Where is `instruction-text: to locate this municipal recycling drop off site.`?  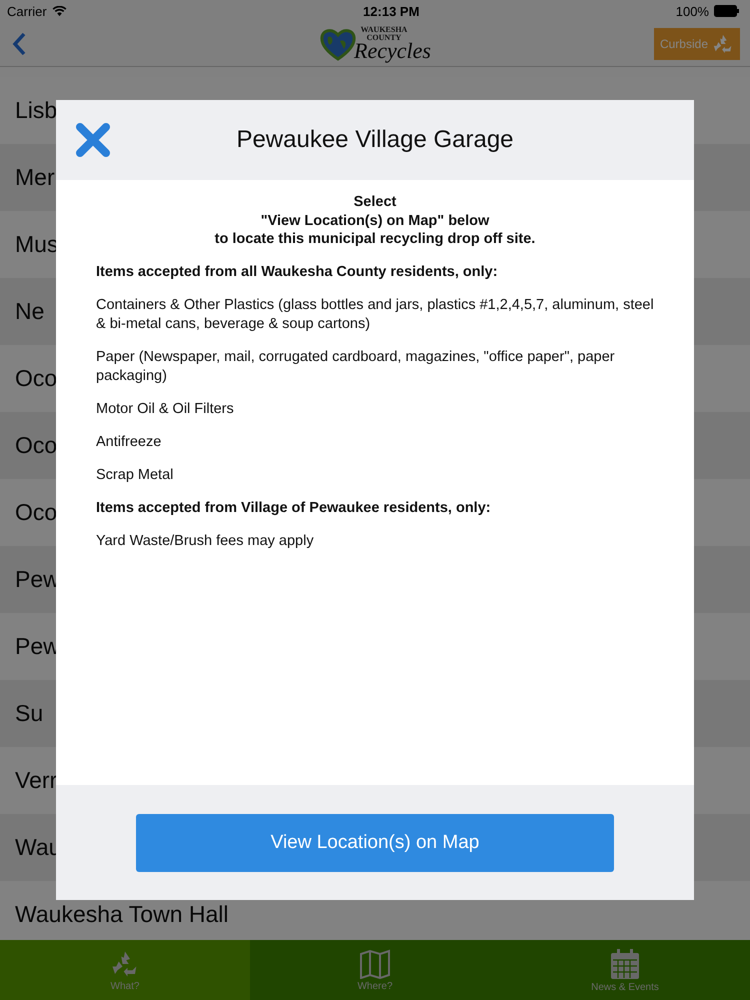
instruction-text: to locate this municipal recycling drop off site. is located at coordinates (375, 239).